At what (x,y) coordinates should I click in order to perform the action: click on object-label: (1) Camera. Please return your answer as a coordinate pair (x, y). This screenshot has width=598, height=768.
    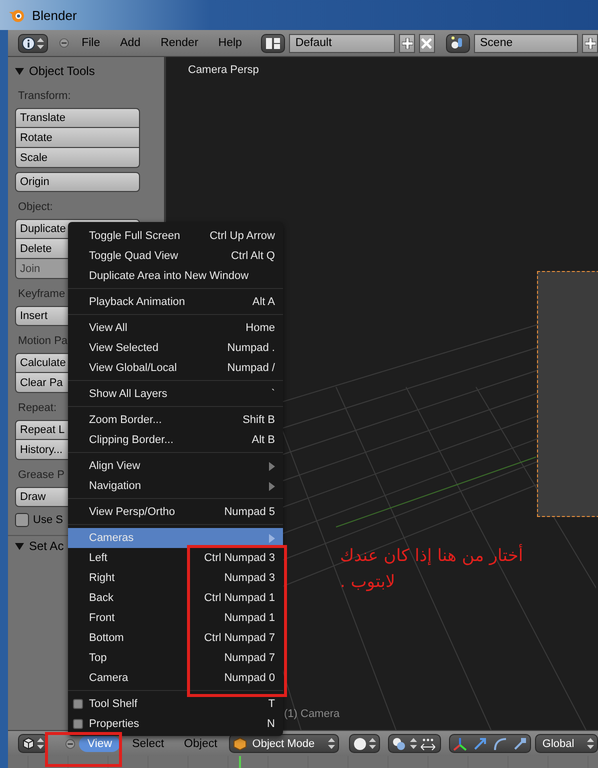
    Looking at the image, I should click on (312, 714).